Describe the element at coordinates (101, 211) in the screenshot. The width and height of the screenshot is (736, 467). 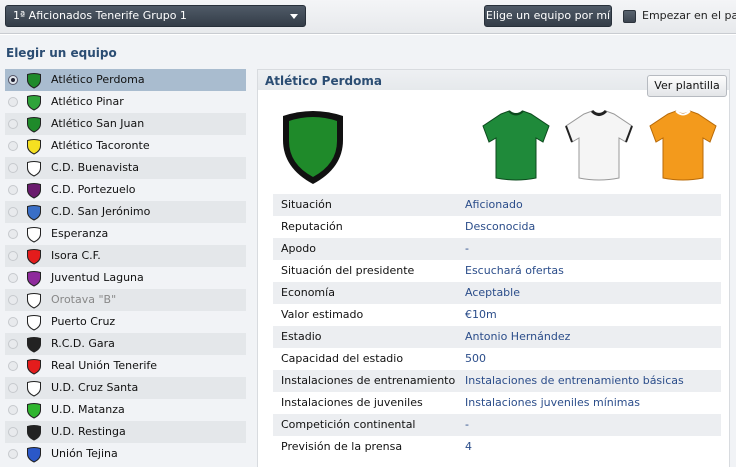
I see `team-name: C.D. San Jerónimo` at that location.